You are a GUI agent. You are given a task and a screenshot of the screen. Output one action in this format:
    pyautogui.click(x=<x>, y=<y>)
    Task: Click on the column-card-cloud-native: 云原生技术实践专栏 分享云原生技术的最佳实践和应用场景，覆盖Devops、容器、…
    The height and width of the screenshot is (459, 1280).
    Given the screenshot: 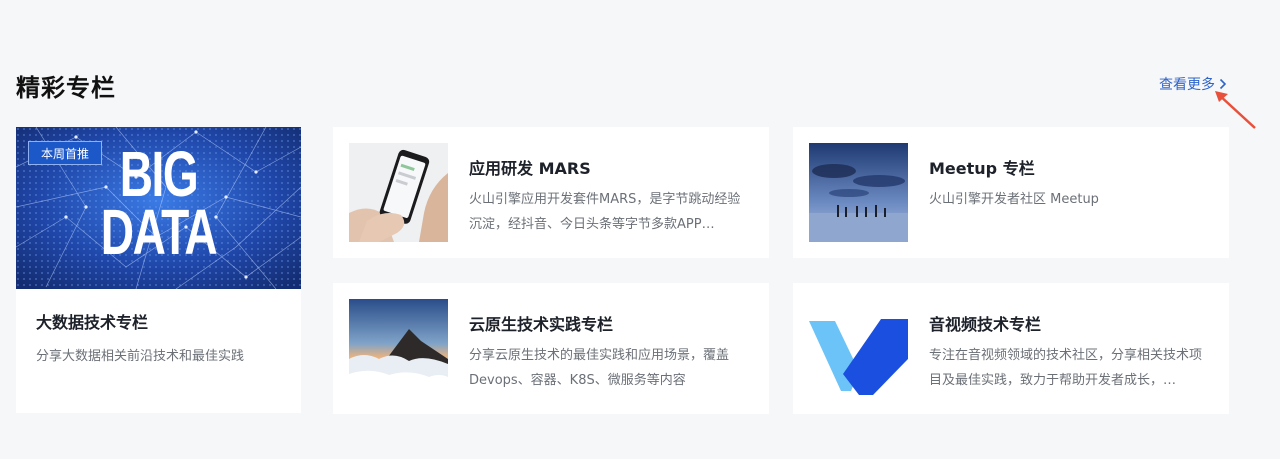 What is the action you would take?
    pyautogui.click(x=551, y=348)
    